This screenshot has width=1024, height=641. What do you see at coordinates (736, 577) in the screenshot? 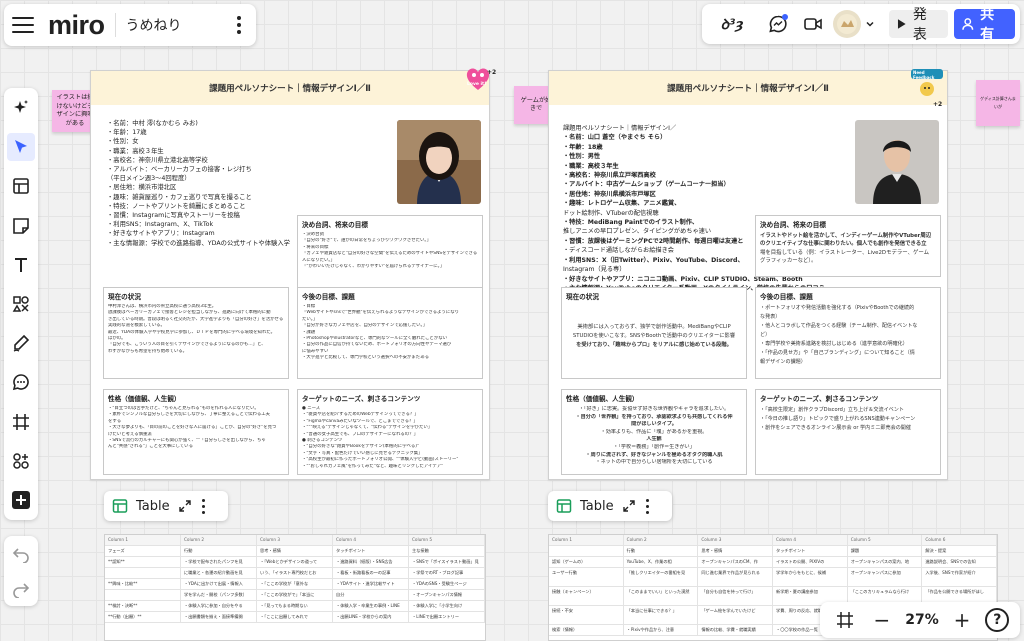
I see `table-cell: 同じ進む業界で作品が見られる` at bounding box center [736, 577].